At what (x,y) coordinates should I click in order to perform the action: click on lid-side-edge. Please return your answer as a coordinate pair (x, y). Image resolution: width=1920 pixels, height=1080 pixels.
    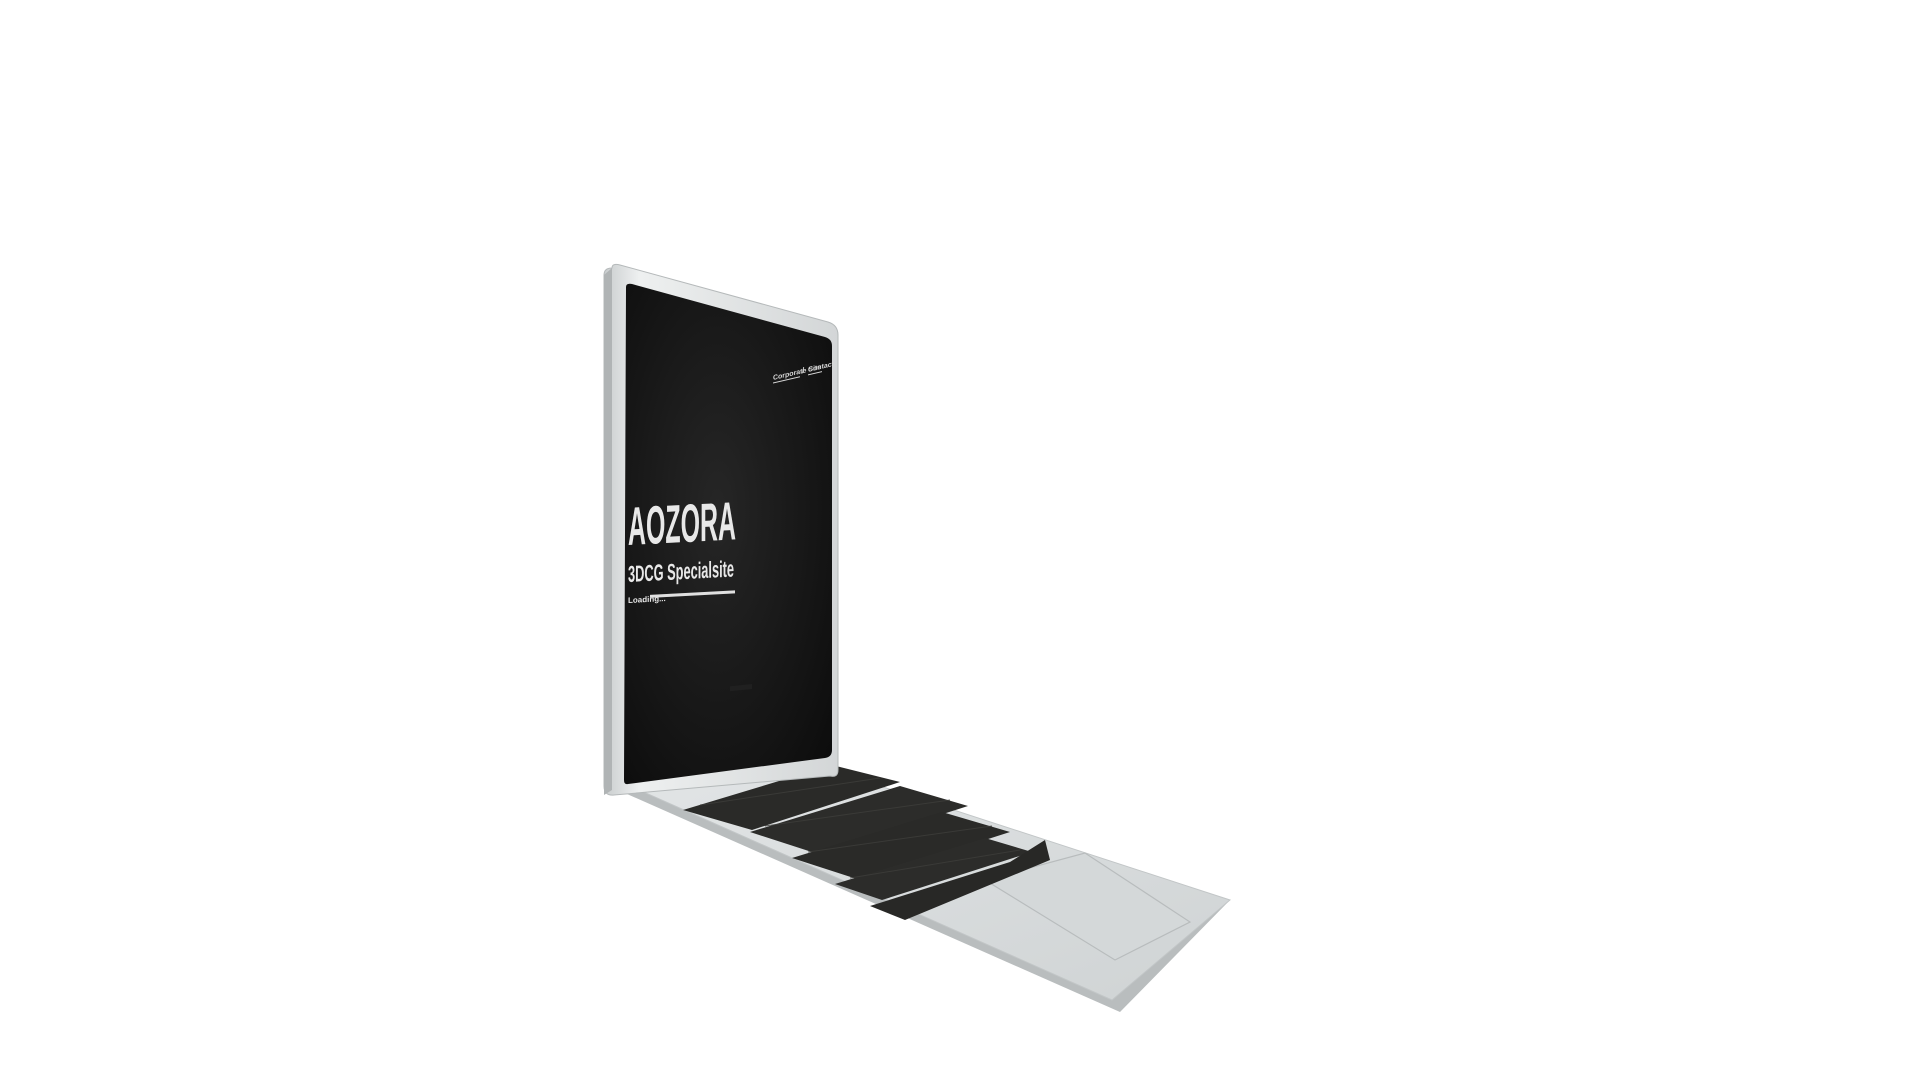
    Looking at the image, I should click on (608, 531).